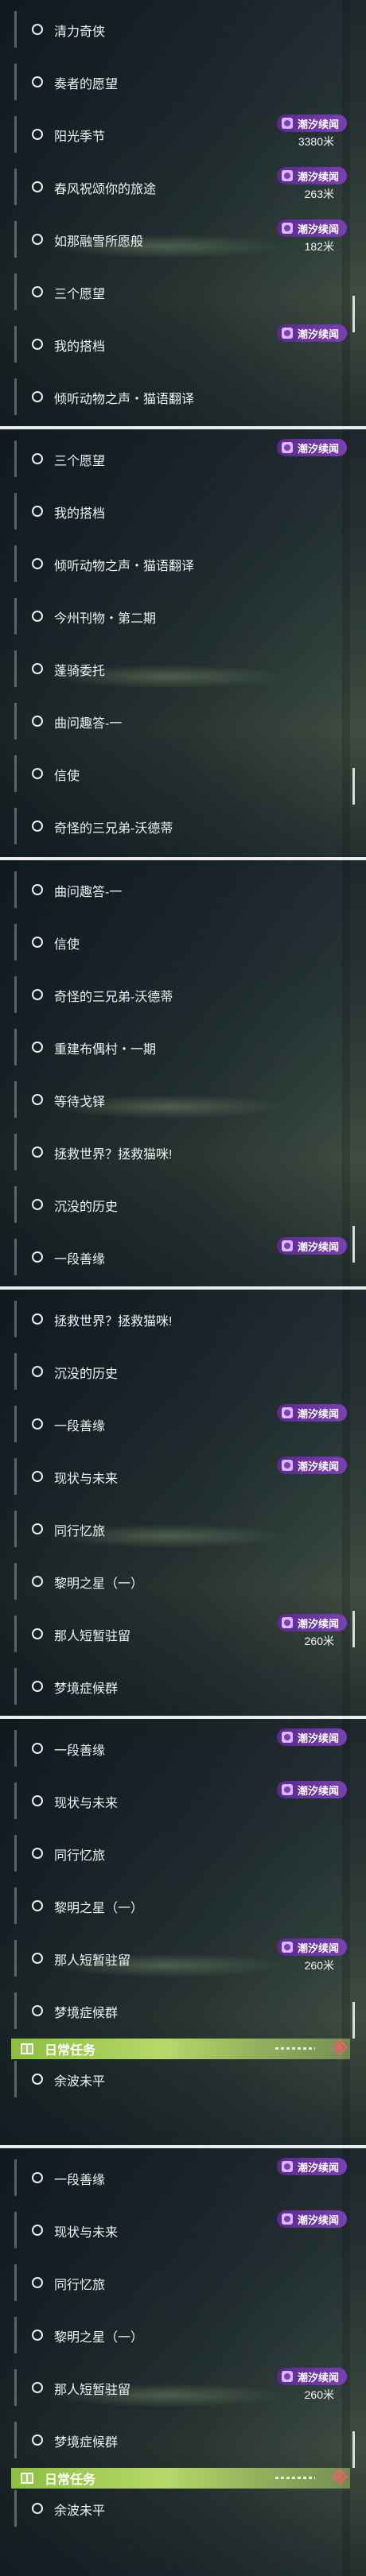 The height and width of the screenshot is (2576, 366). I want to click on quest-item: 奏者的愿望, so click(175, 82).